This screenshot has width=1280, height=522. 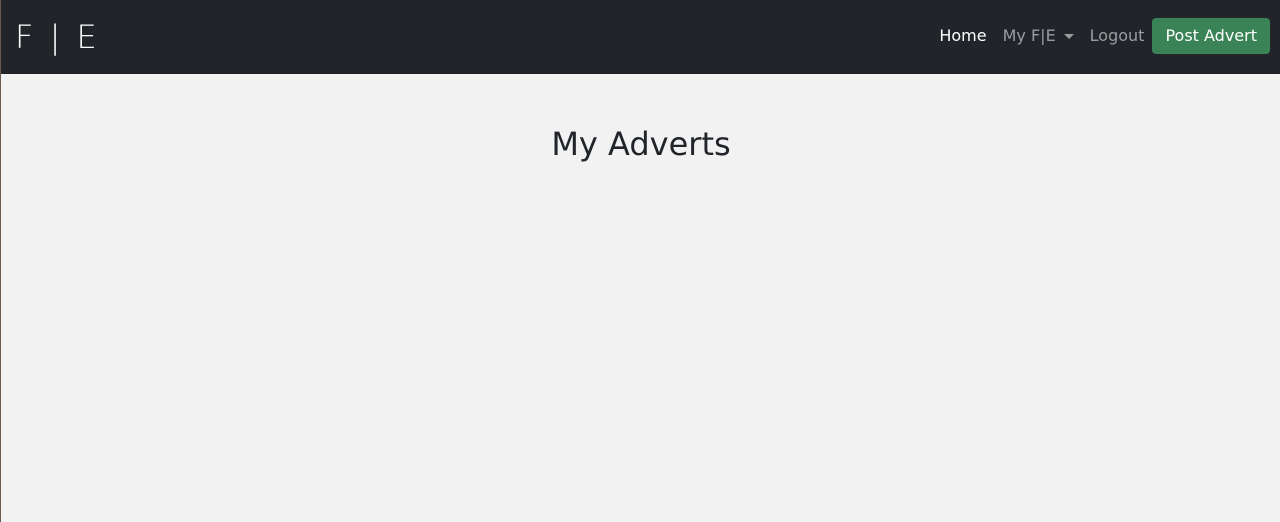 I want to click on nav-links: Home My F|E Logout Post Advert, so click(x=1100, y=36).